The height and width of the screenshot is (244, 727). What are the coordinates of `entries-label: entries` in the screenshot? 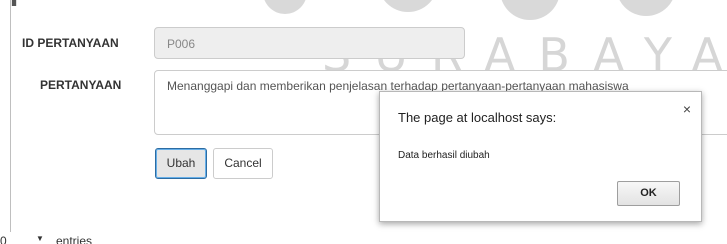 It's located at (74, 239).